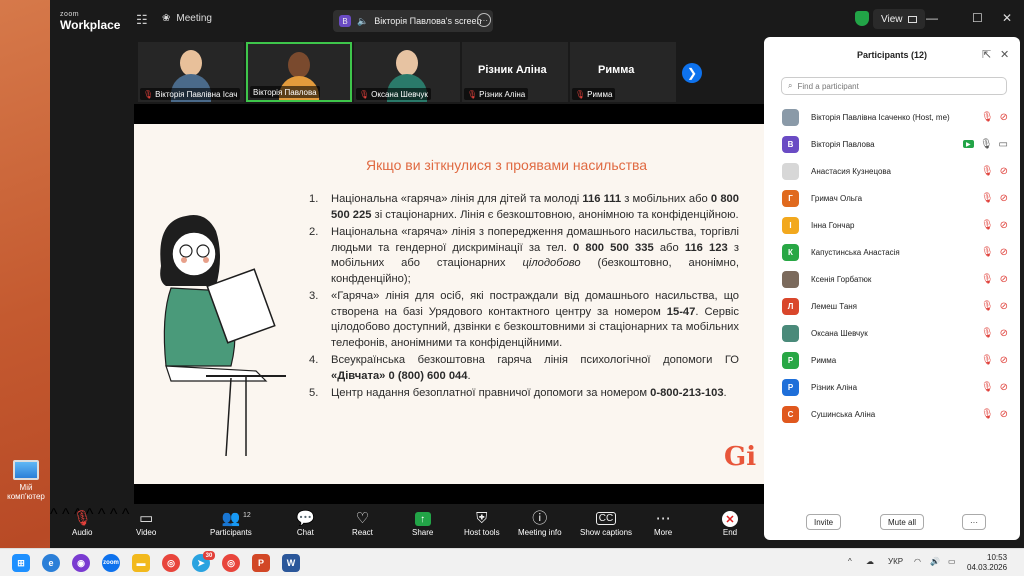  What do you see at coordinates (843, 414) in the screenshot?
I see `participant-name: Сушинська Аліна` at bounding box center [843, 414].